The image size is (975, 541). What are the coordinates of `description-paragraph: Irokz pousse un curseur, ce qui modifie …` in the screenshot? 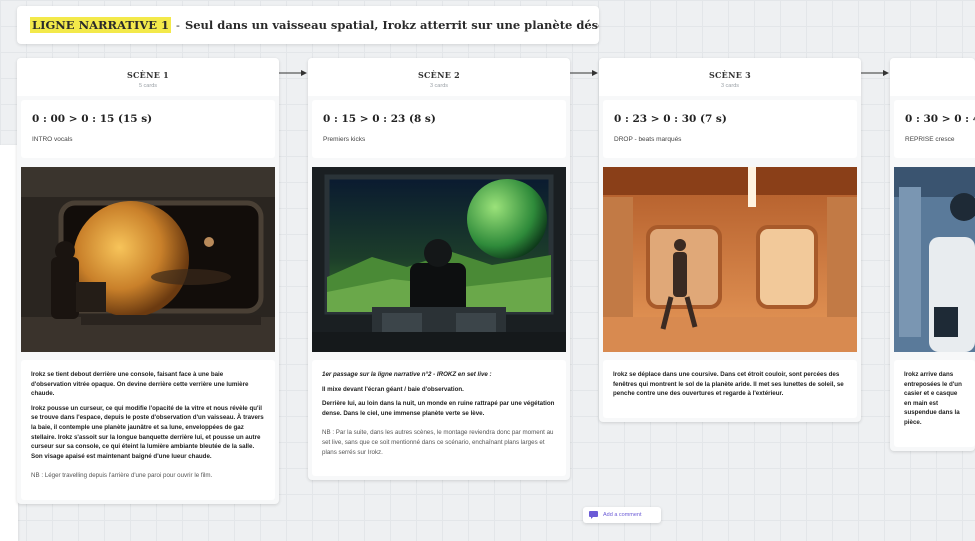 It's located at (147, 432).